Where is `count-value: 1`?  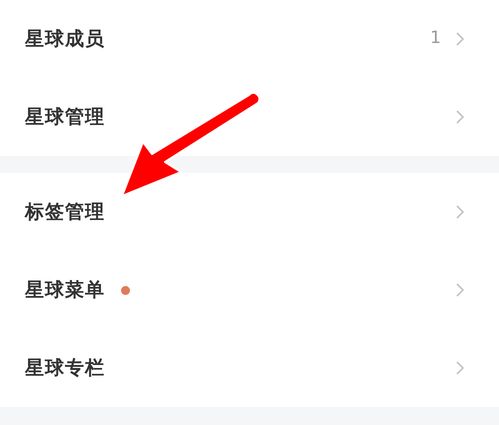 count-value: 1 is located at coordinates (435, 38).